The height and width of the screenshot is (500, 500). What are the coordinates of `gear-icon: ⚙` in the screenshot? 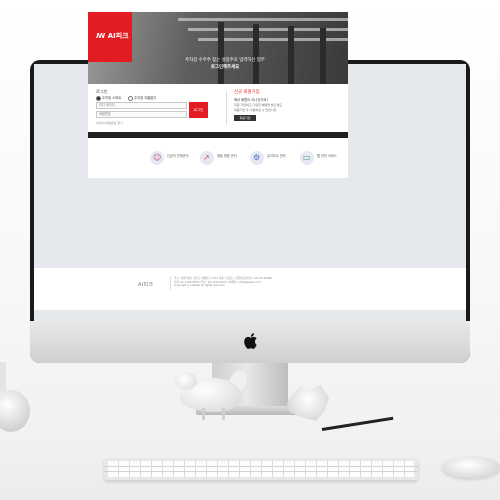 It's located at (257, 157).